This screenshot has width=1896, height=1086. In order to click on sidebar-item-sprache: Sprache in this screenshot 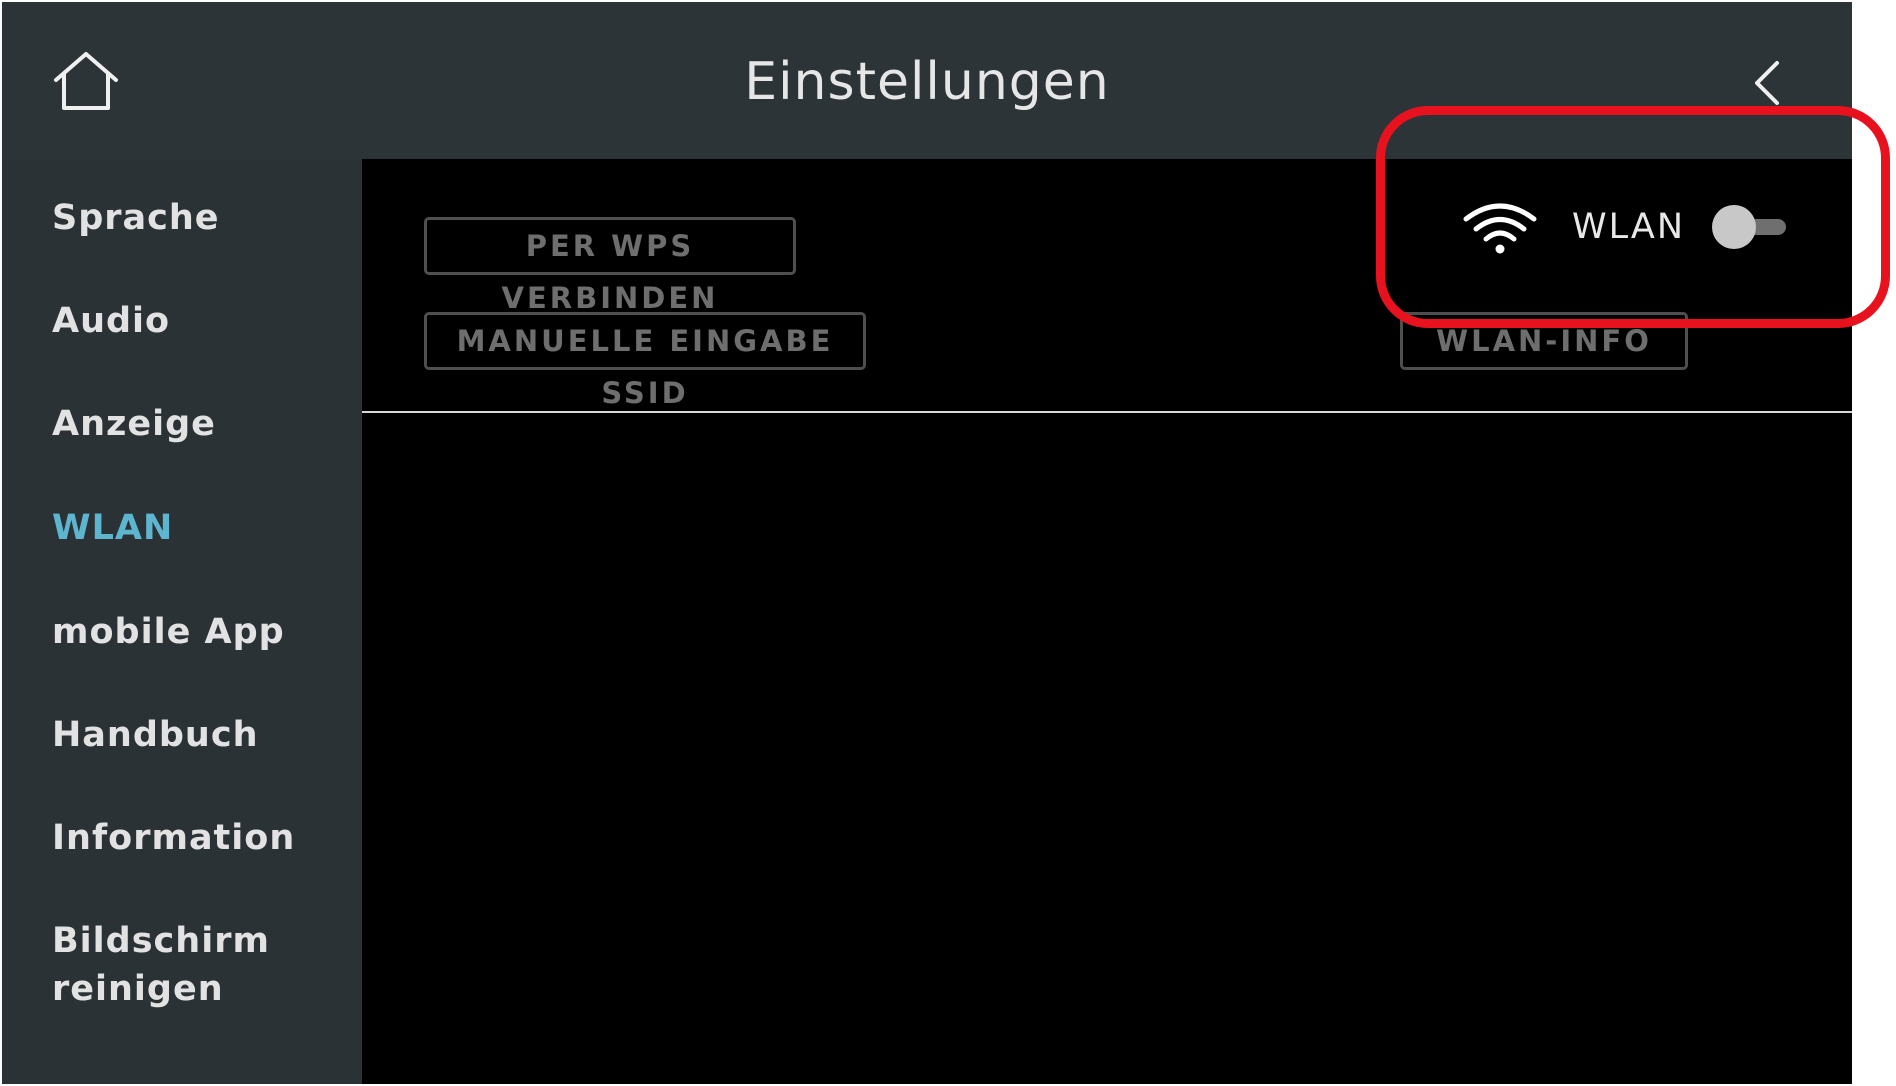, I will do `click(136, 218)`.